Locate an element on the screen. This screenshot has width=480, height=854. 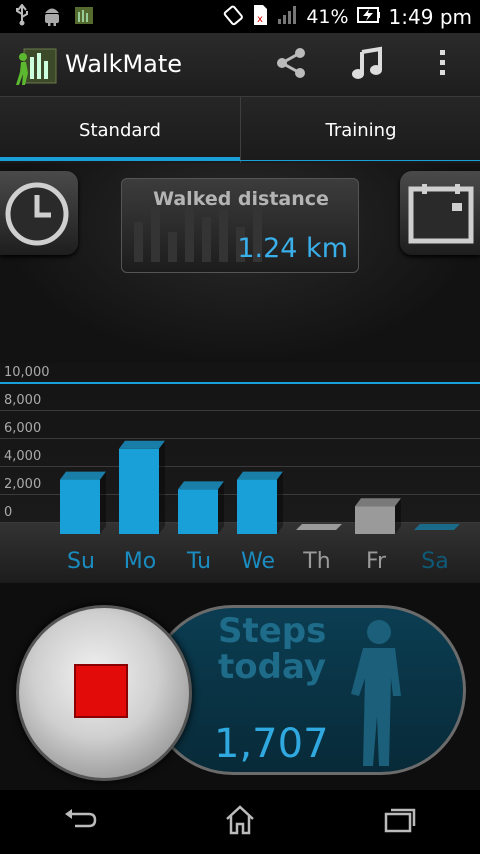
tab-bar: Standard Training is located at coordinates (240, 130).